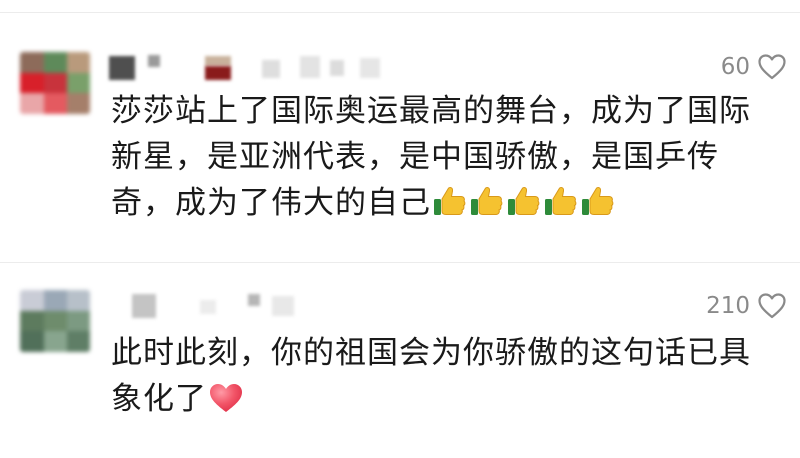 Image resolution: width=800 pixels, height=458 pixels. I want to click on comment-body: 此时此刻，你的祖国会为你骄傲的这句话已具象化了, so click(431, 376).